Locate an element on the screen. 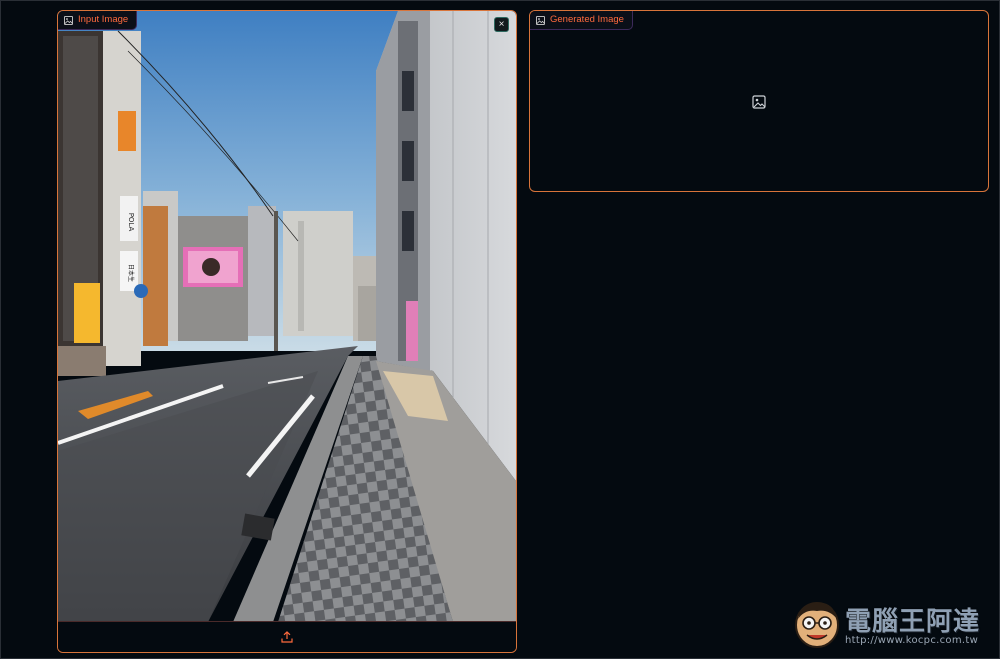  generated-image-panel: Generated Image is located at coordinates (759, 101).